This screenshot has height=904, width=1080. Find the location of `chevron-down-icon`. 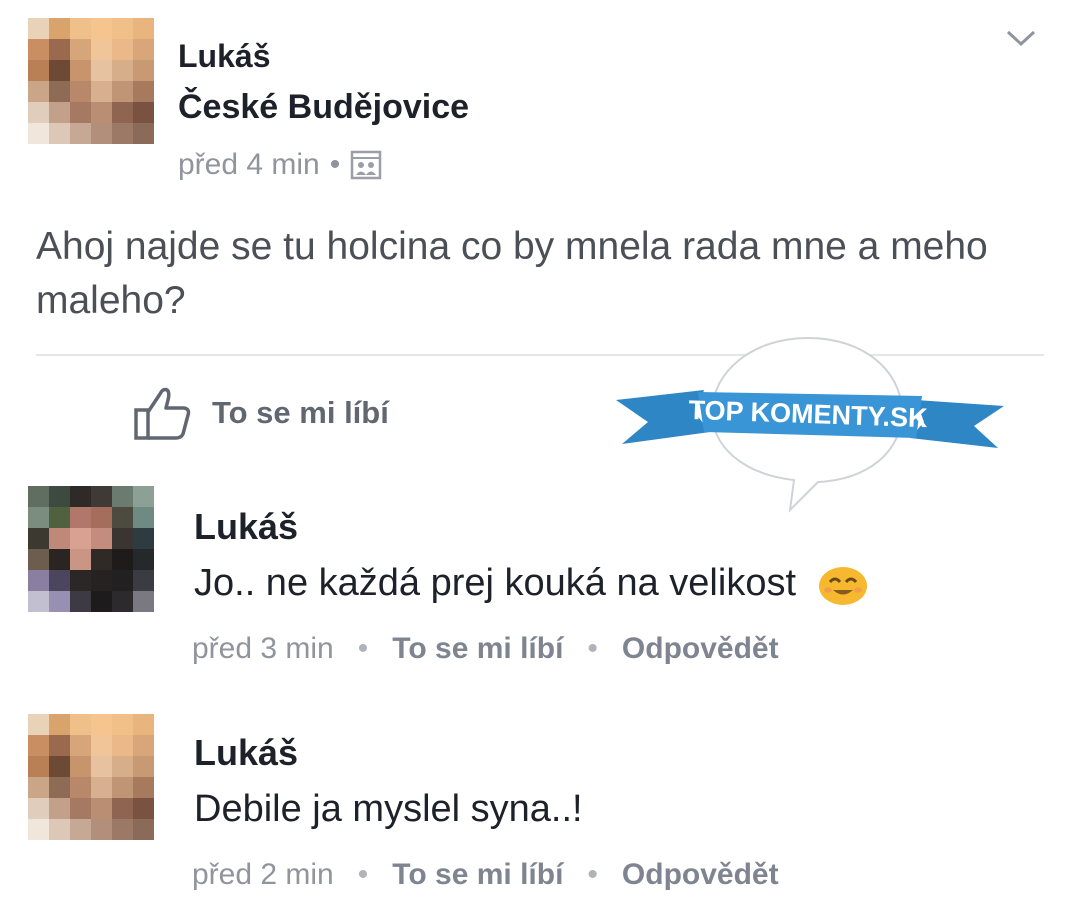

chevron-down-icon is located at coordinates (1021, 38).